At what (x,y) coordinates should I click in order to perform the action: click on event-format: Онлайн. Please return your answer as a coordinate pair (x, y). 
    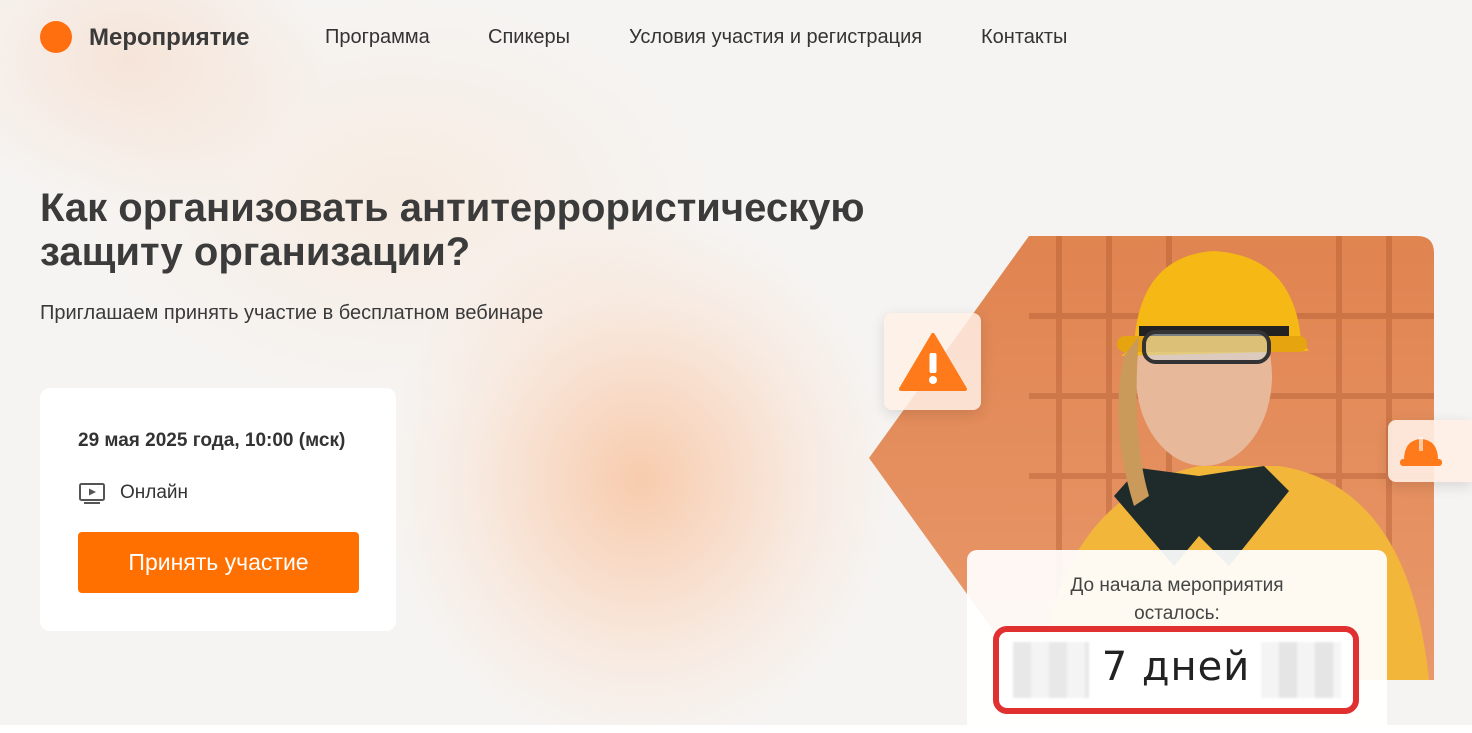
    Looking at the image, I should click on (133, 493).